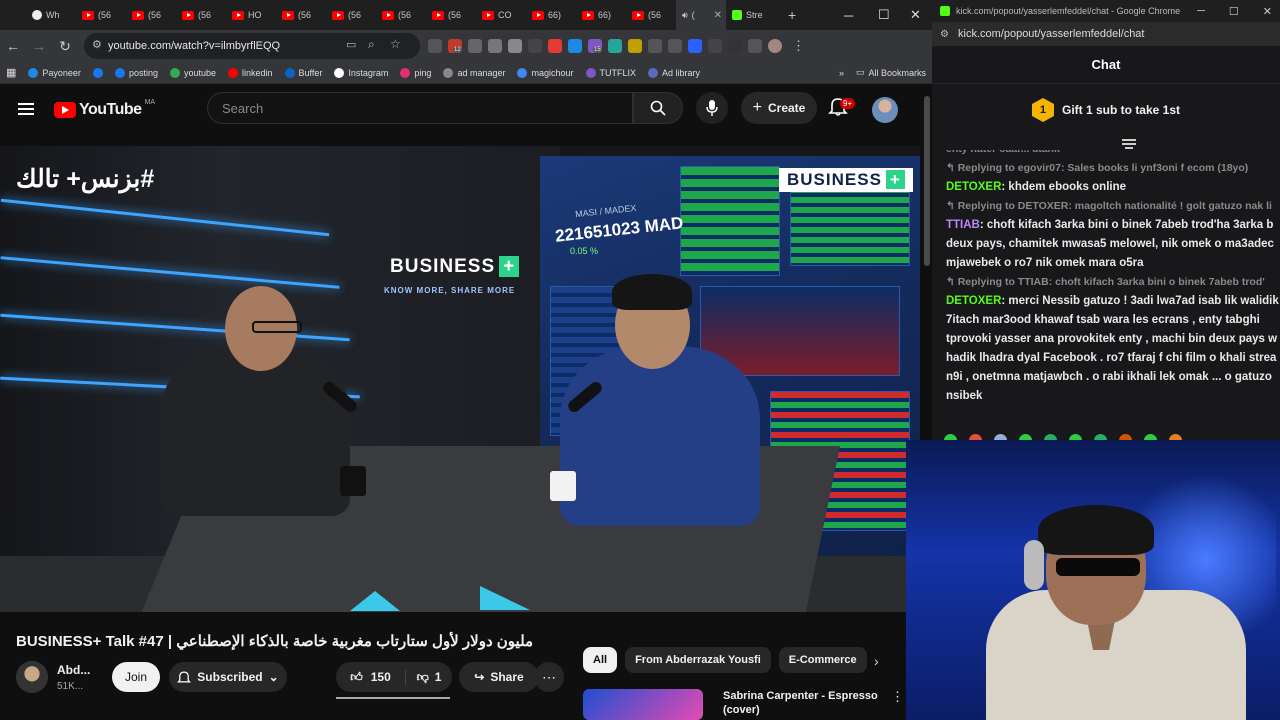  What do you see at coordinates (303, 72) in the screenshot?
I see `bookmark-item: Buffer` at bounding box center [303, 72].